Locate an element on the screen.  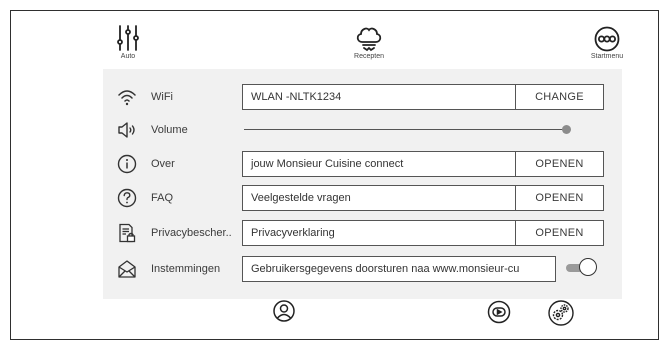
speaker-icon is located at coordinates (126, 130).